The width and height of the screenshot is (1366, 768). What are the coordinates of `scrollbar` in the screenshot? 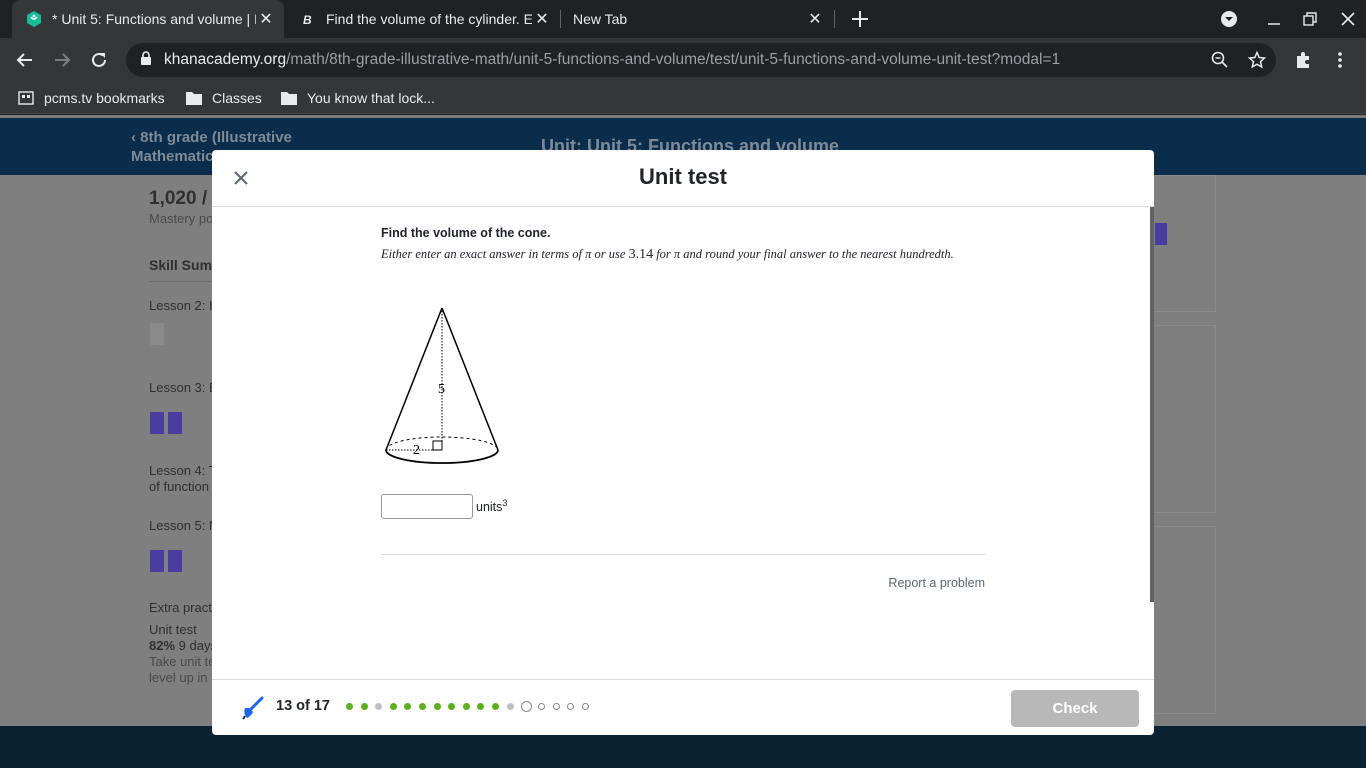 It's located at (1152, 404).